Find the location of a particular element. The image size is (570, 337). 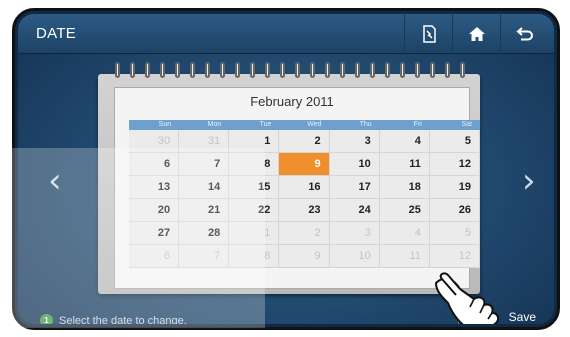

weekday-label: Thu is located at coordinates (365, 124).